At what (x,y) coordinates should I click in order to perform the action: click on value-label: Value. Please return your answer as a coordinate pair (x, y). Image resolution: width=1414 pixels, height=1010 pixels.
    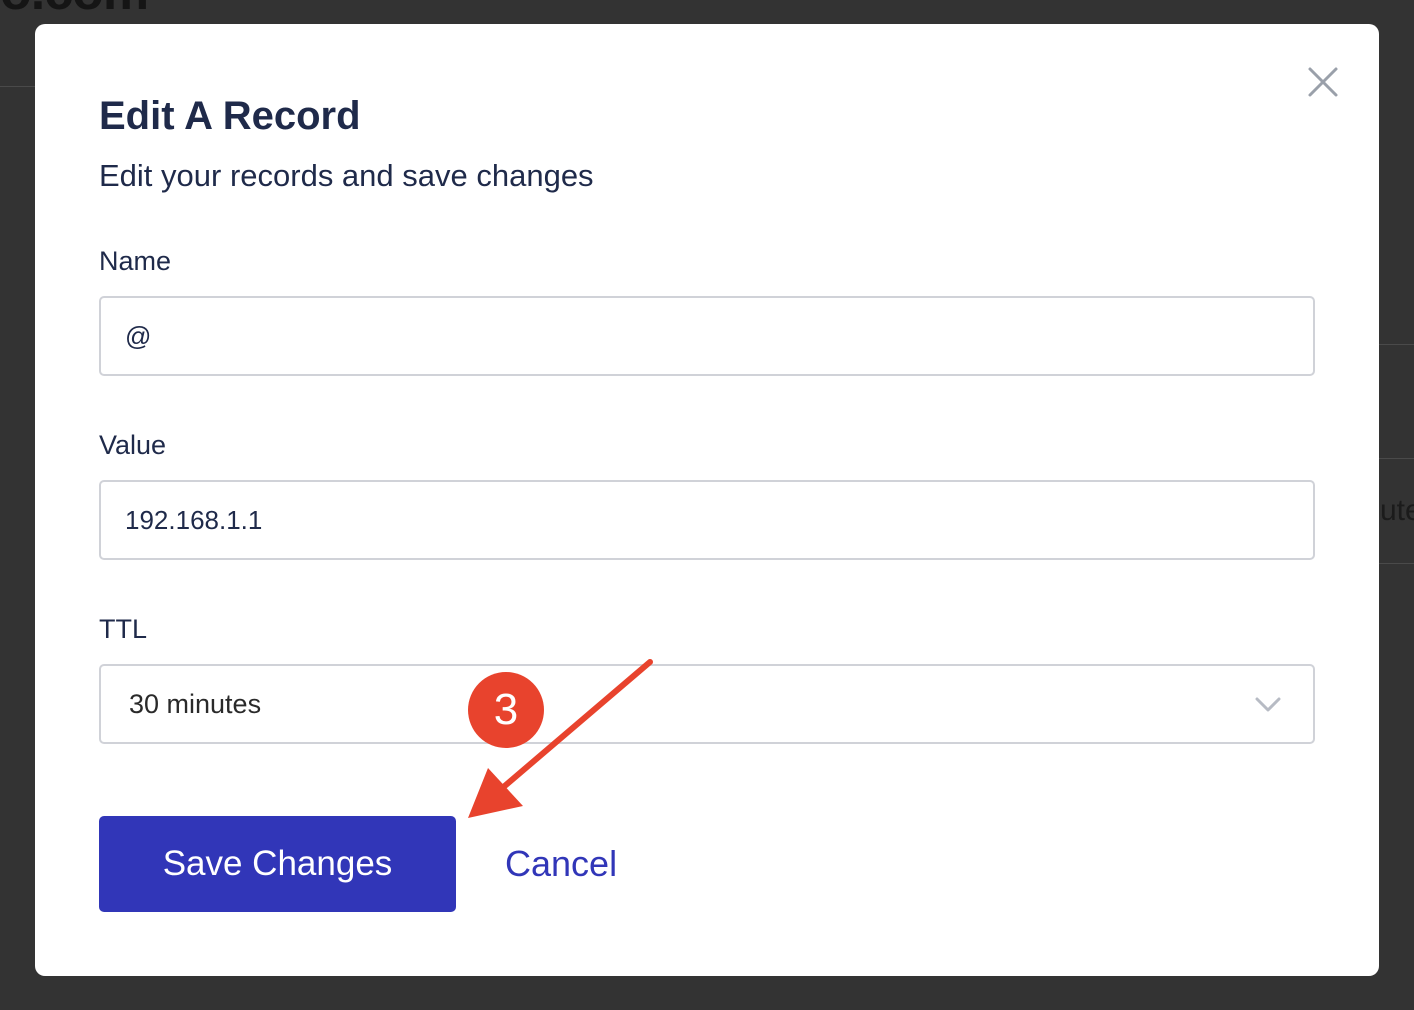
    Looking at the image, I should click on (133, 445).